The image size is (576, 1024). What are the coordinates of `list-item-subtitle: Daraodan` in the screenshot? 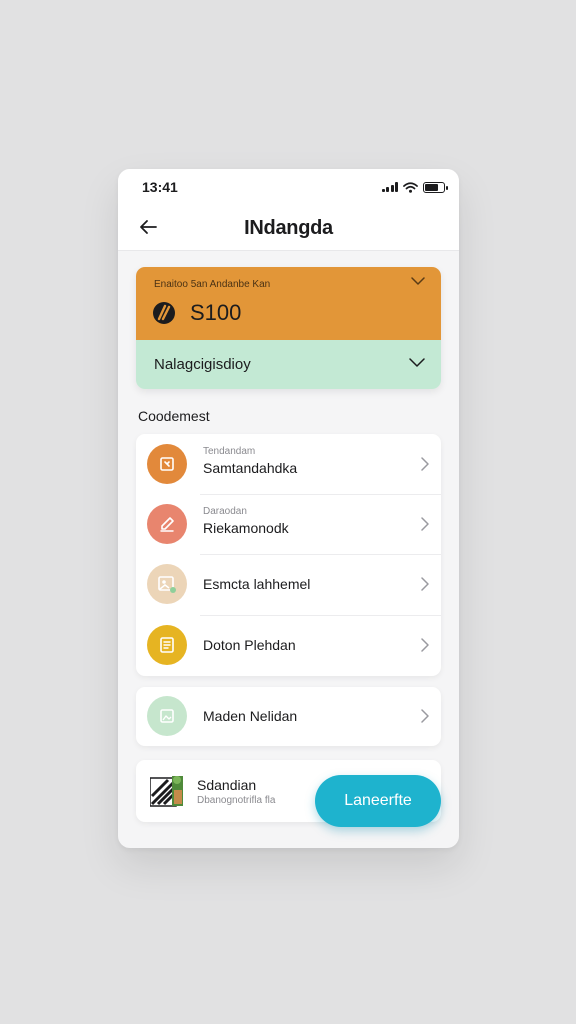 It's located at (225, 511).